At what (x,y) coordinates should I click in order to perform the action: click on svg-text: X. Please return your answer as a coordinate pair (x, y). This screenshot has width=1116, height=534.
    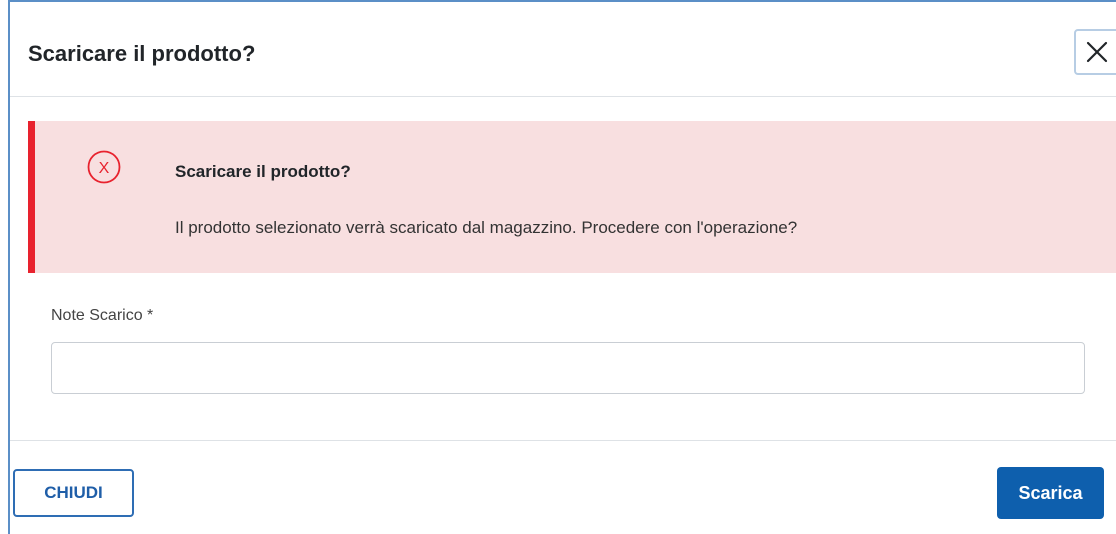
    Looking at the image, I should click on (104, 168).